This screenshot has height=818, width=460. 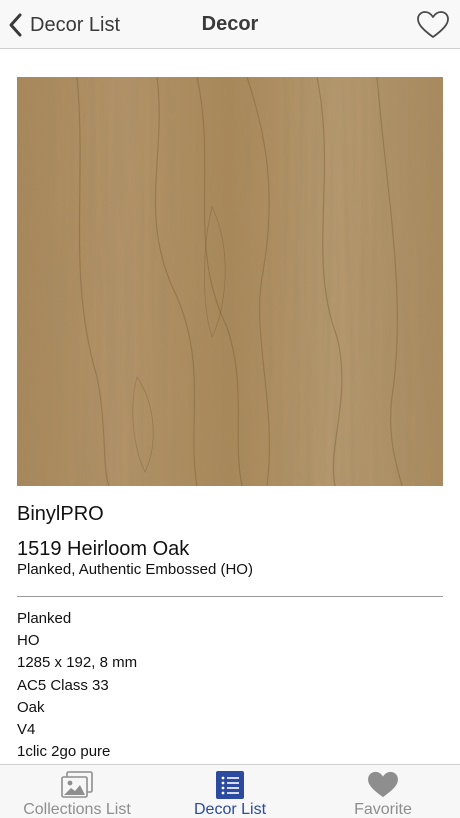 What do you see at coordinates (28, 641) in the screenshot?
I see `spec-item: HO` at bounding box center [28, 641].